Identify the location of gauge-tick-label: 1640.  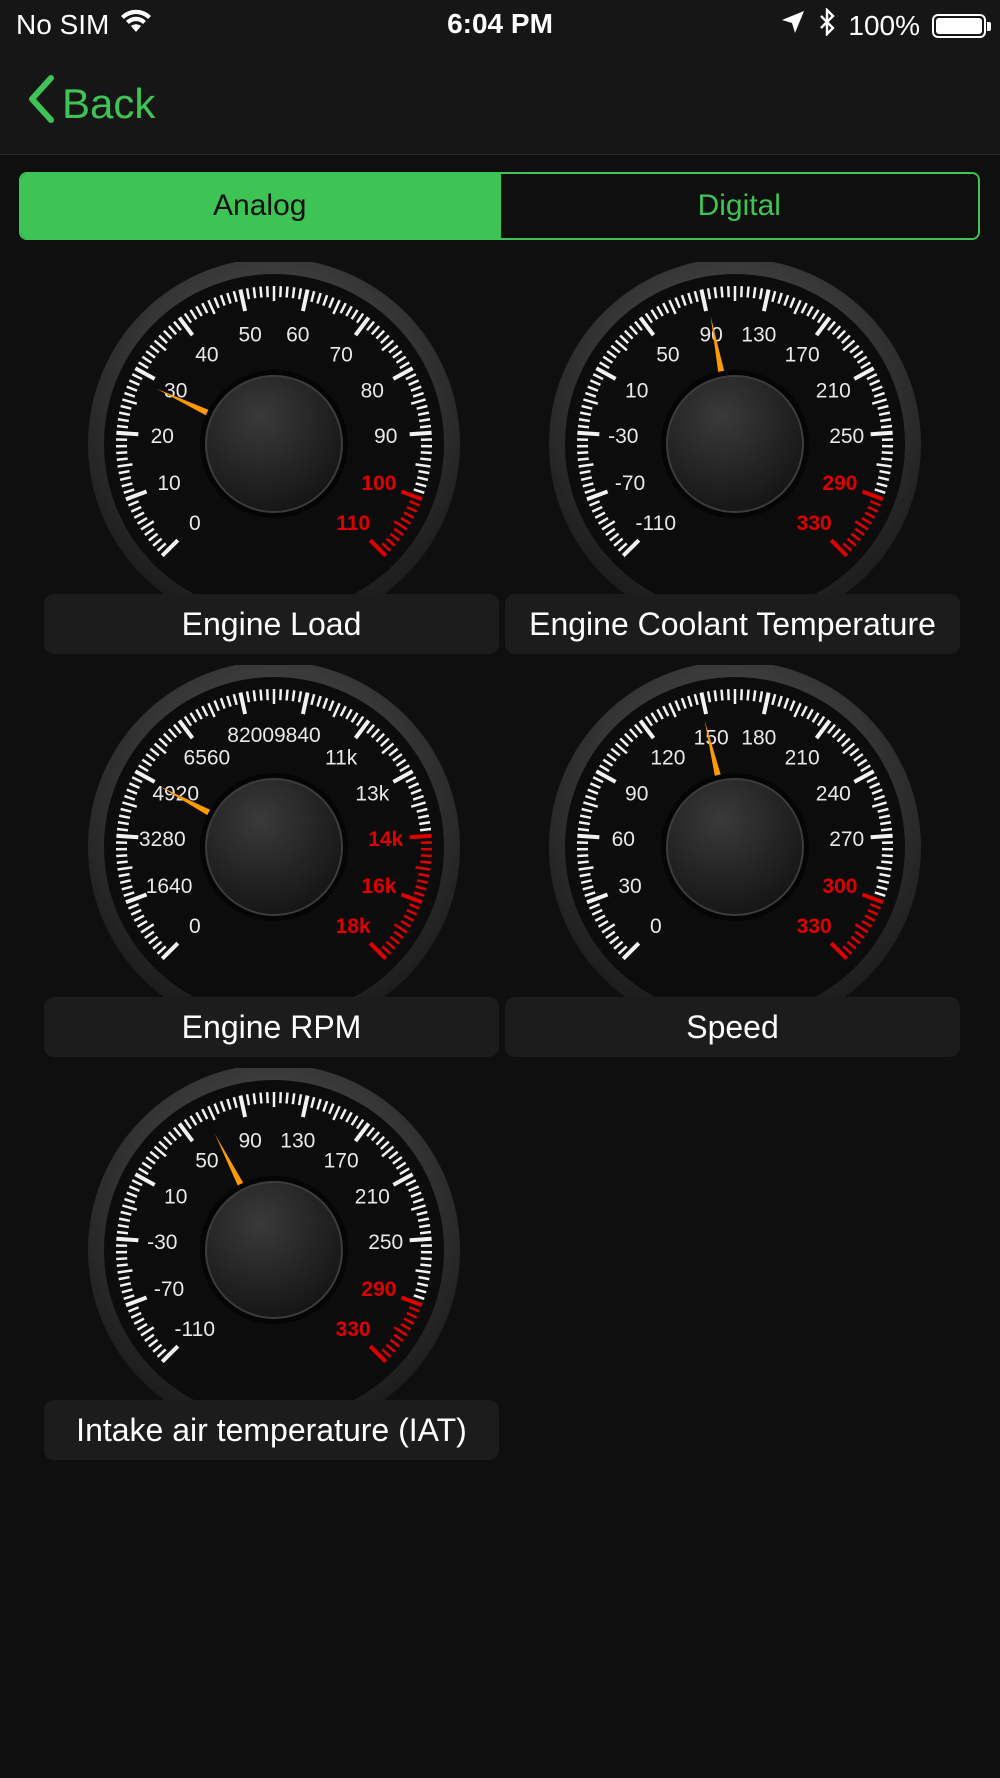
(169, 886).